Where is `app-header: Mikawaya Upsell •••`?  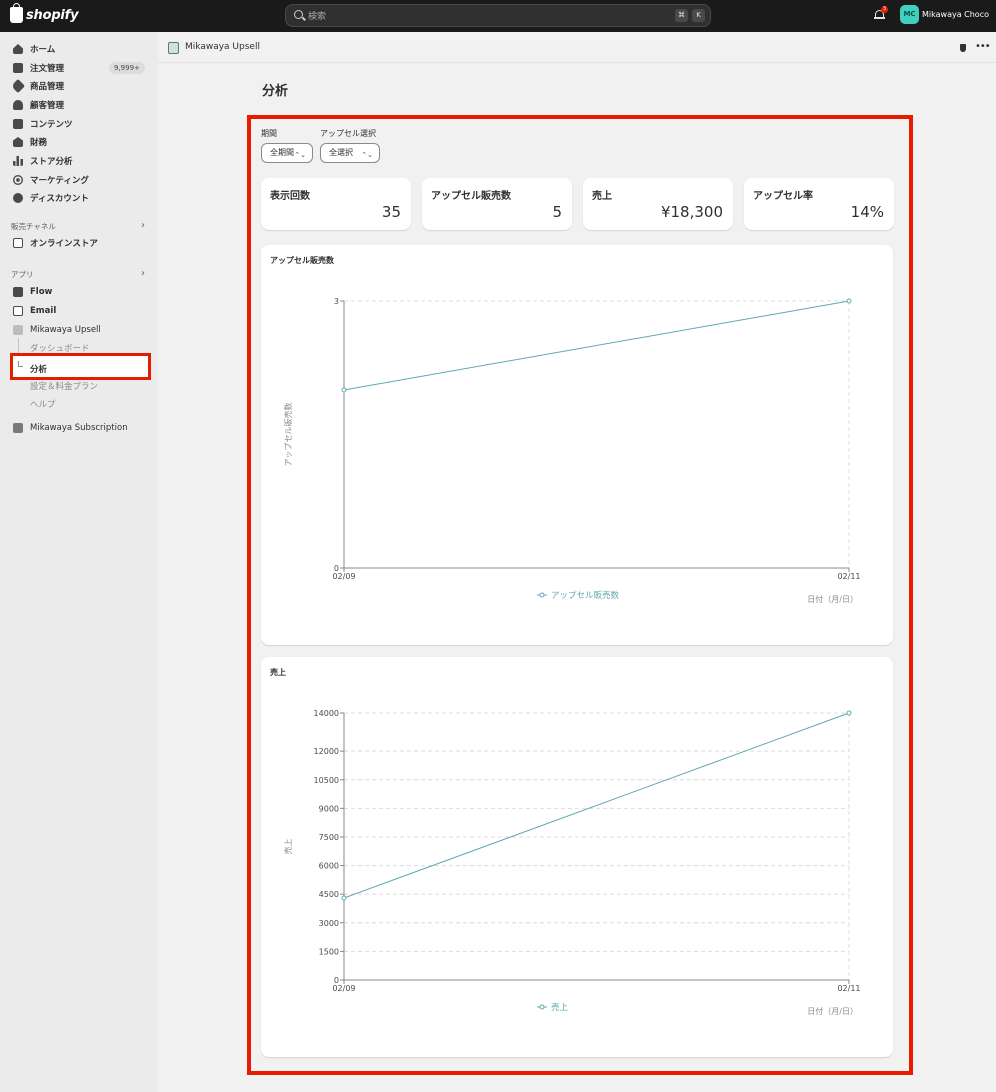 app-header: Mikawaya Upsell ••• is located at coordinates (577, 47).